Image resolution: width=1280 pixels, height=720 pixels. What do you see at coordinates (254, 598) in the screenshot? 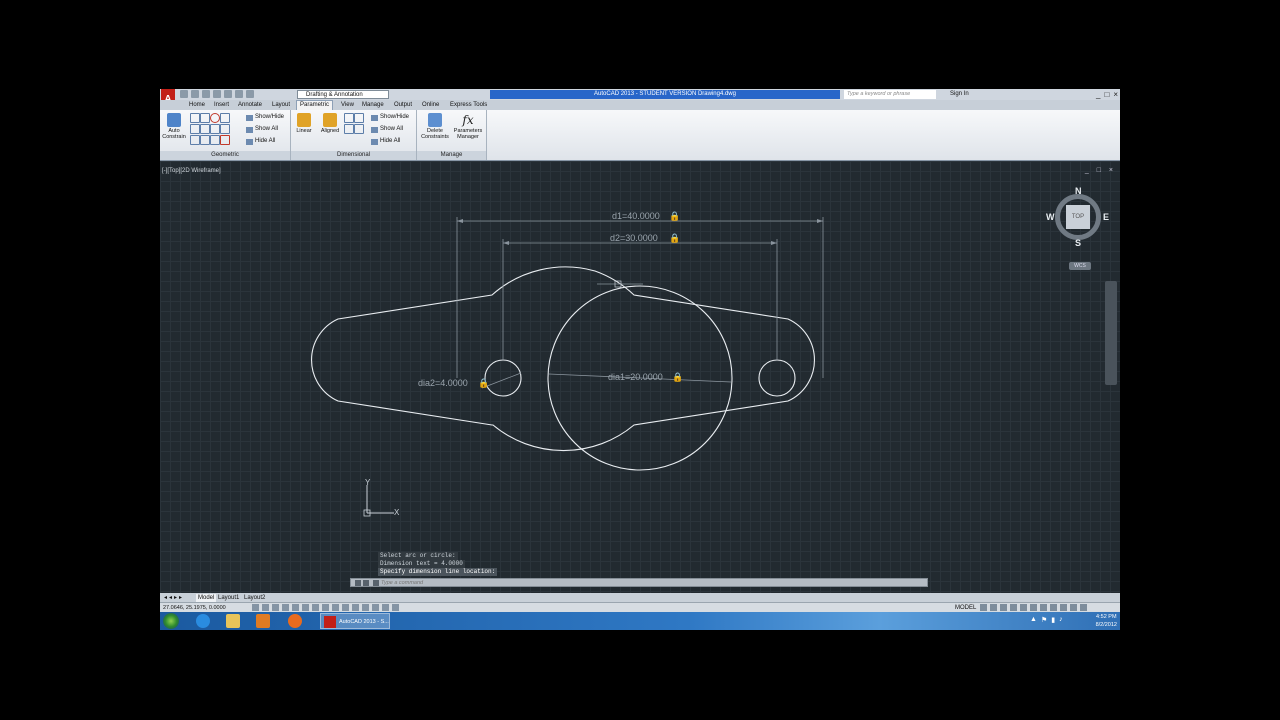
I see `tab-layout2: Layout2` at bounding box center [254, 598].